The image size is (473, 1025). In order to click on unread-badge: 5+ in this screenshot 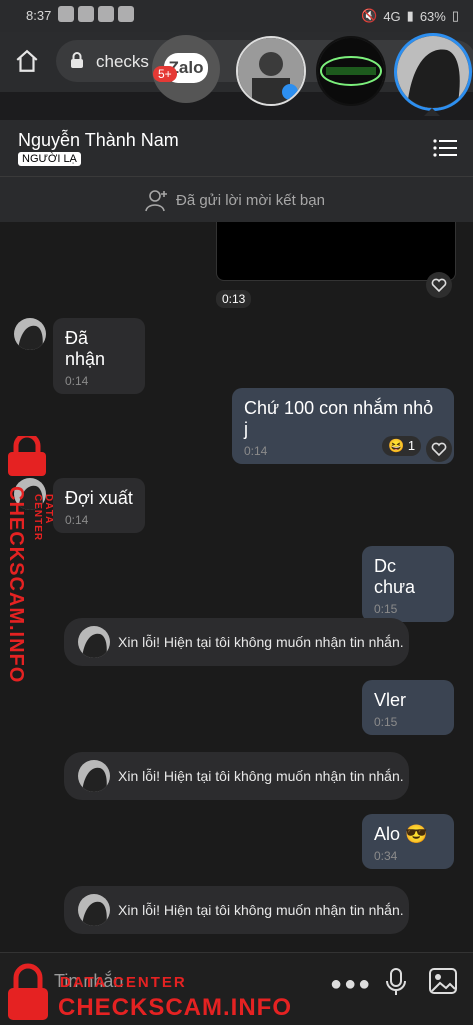, I will do `click(165, 74)`.